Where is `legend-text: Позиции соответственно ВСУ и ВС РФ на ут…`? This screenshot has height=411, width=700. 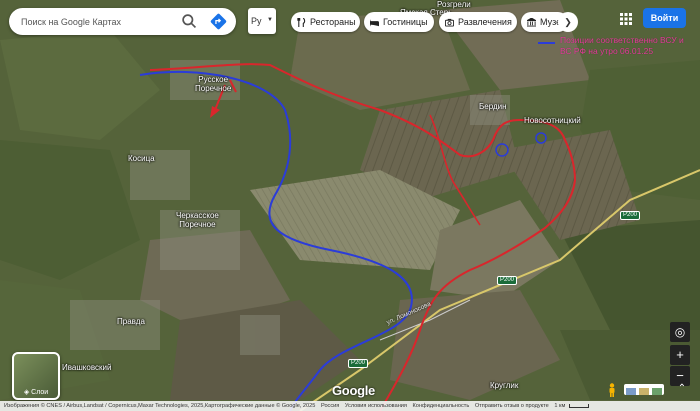 legend-text: Позиции соответственно ВСУ и ВС РФ на ут… is located at coordinates (622, 45).